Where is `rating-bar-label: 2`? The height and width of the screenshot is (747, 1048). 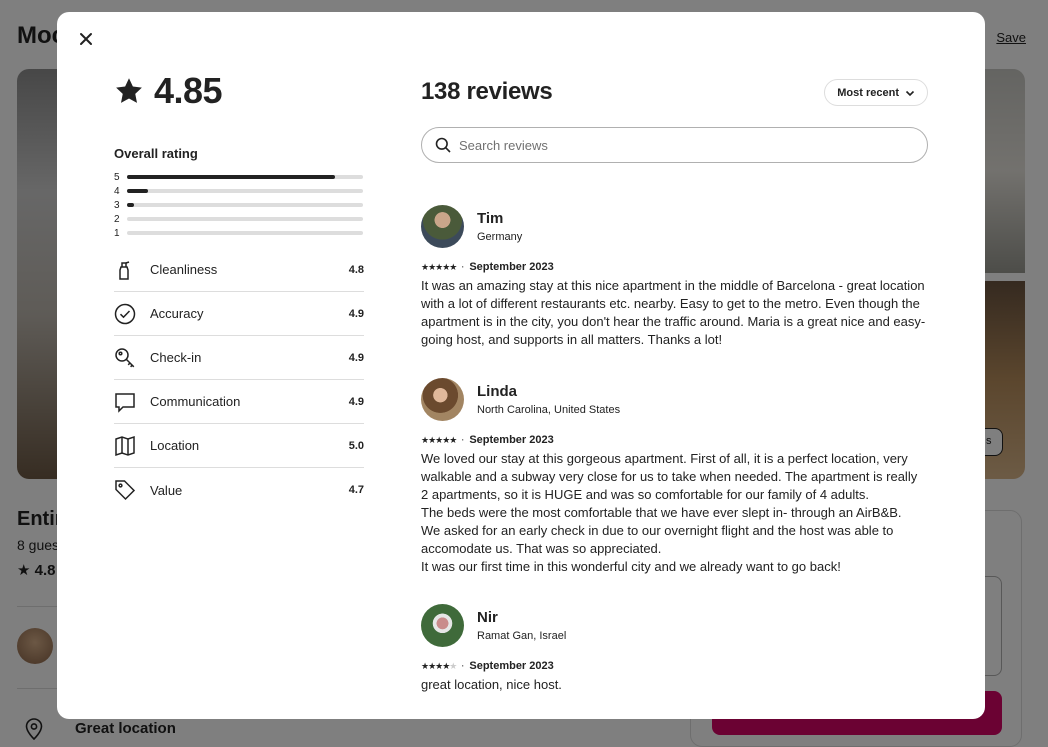
rating-bar-label: 2 is located at coordinates (117, 219).